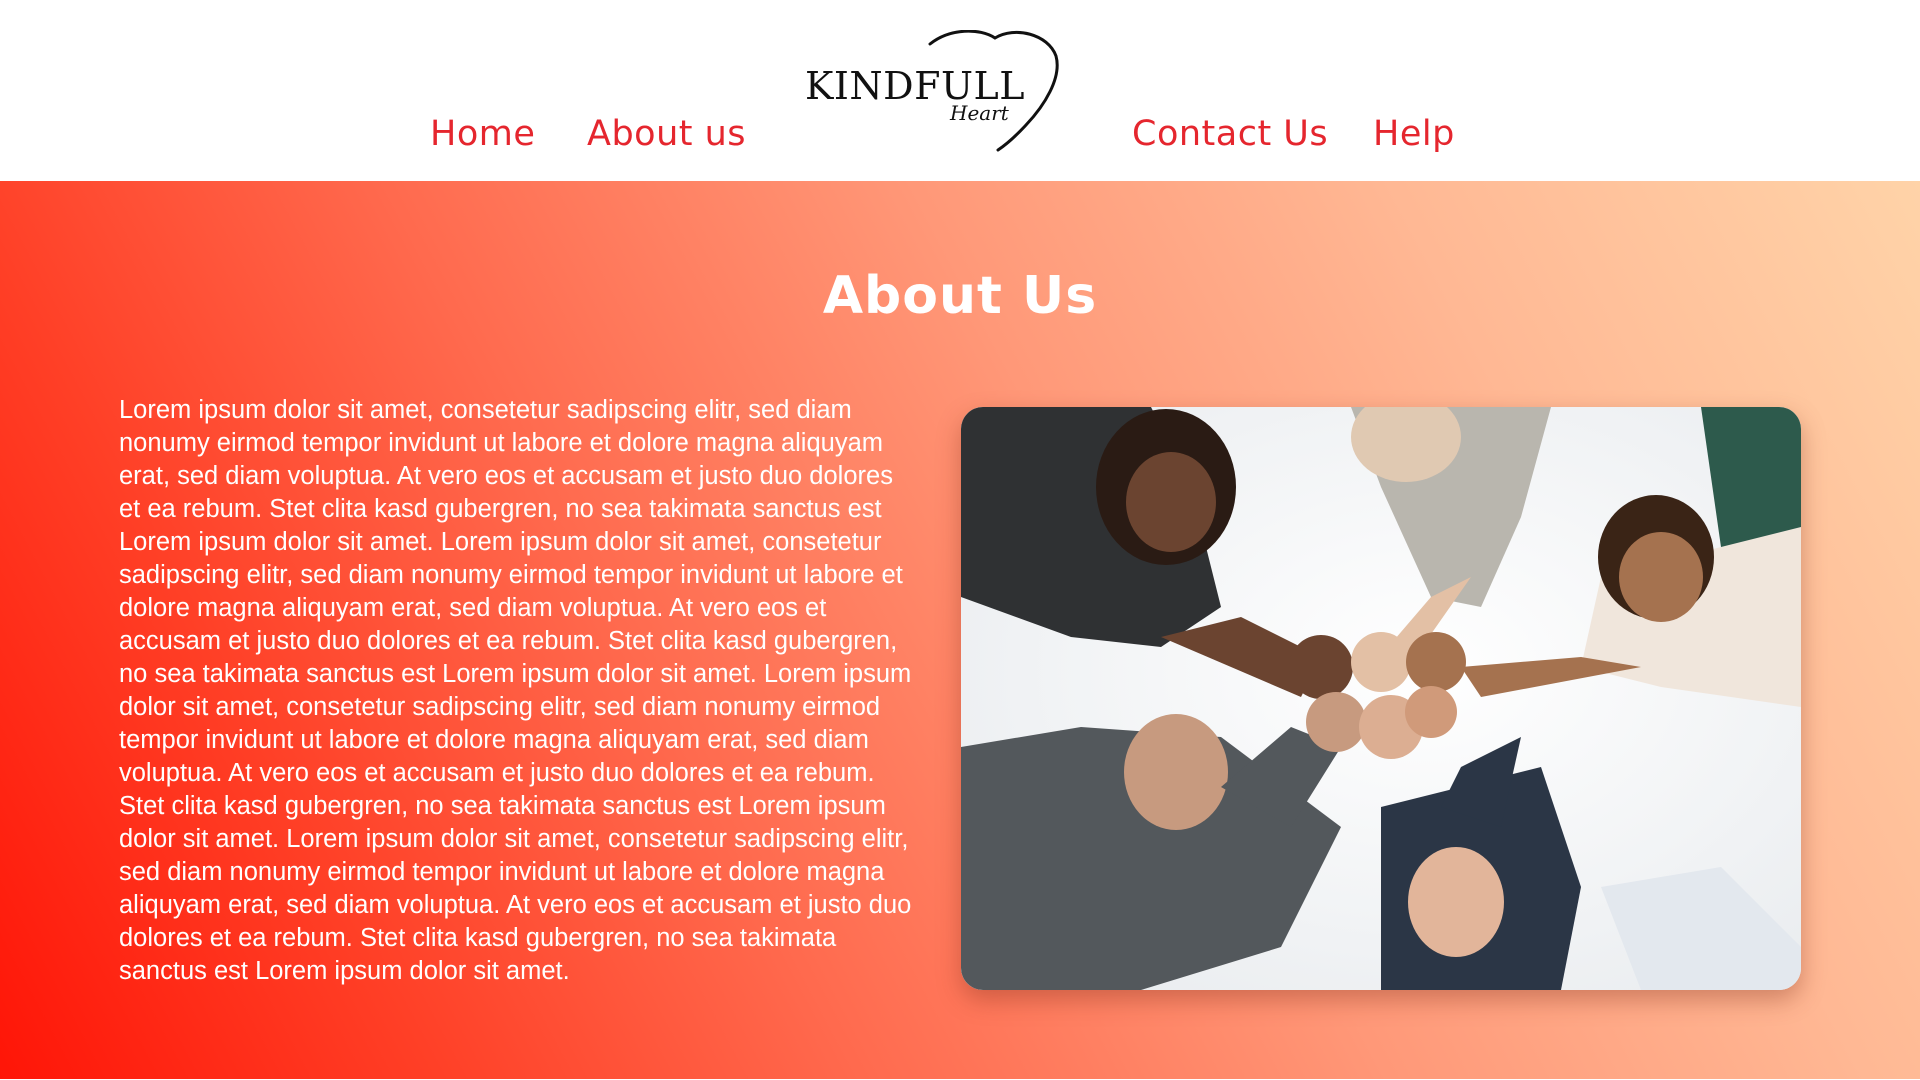 The image size is (1920, 1080). What do you see at coordinates (666, 134) in the screenshot?
I see `nav-about-link: About us` at bounding box center [666, 134].